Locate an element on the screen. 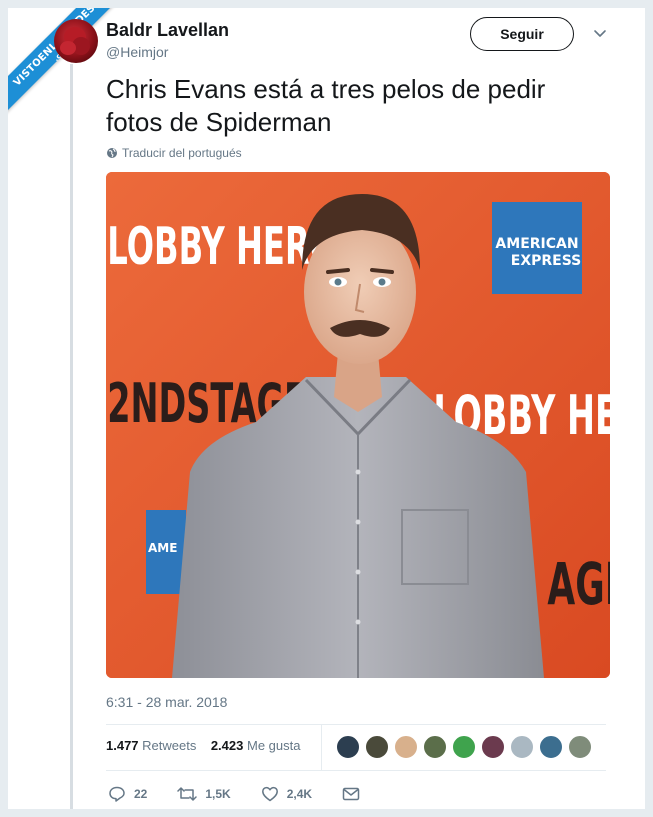 The width and height of the screenshot is (653, 817). reply-count: 22 is located at coordinates (141, 794).